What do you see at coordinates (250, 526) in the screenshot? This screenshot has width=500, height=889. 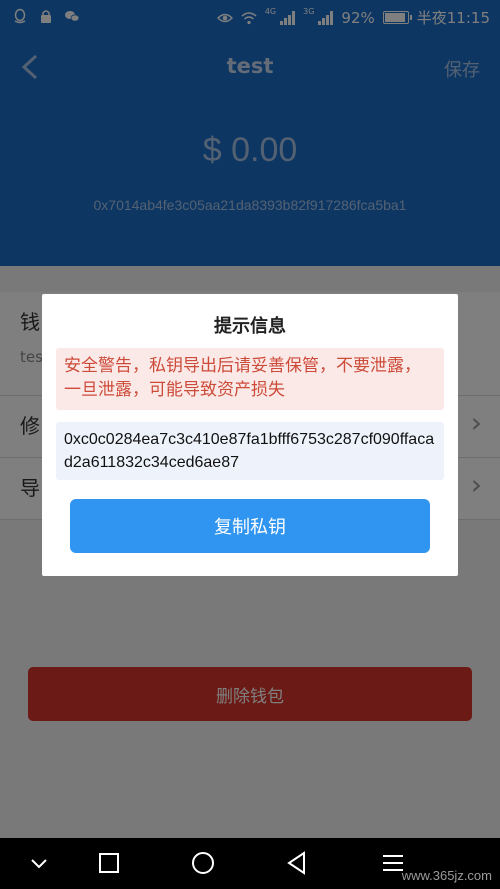 I see `copy-private-key-button: 复制私钥` at bounding box center [250, 526].